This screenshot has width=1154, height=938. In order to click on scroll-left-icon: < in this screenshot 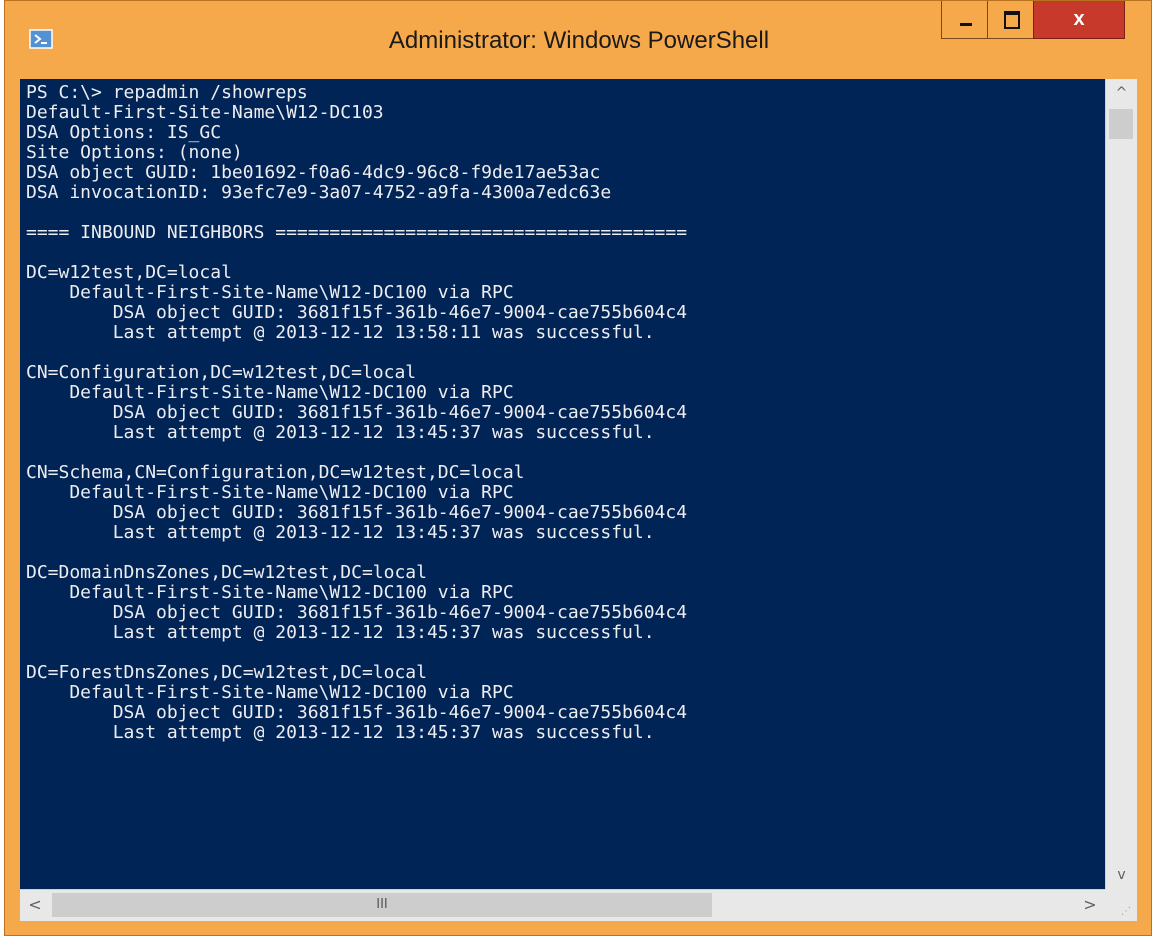, I will do `click(35, 905)`.